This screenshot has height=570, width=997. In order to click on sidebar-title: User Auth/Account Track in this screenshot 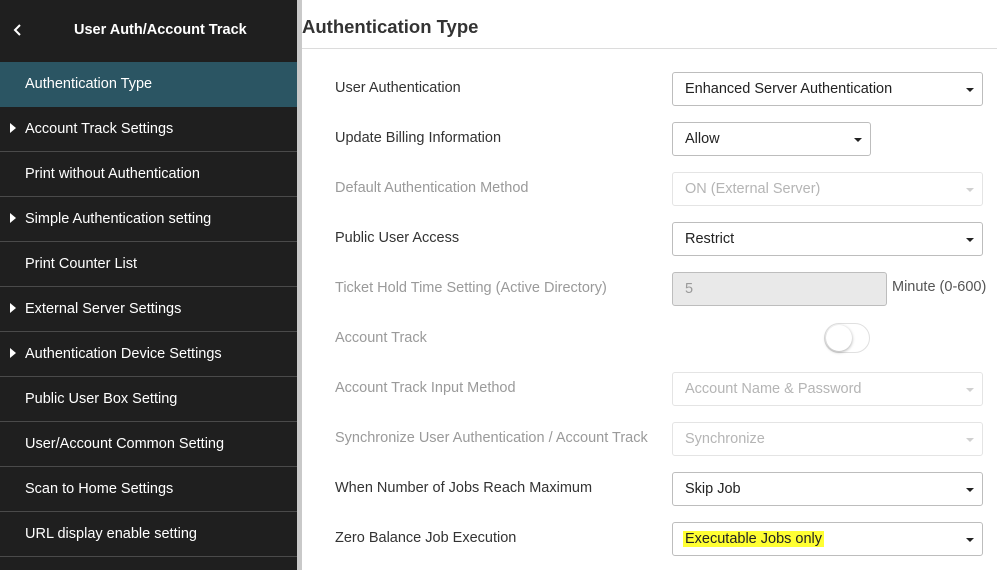, I will do `click(160, 30)`.